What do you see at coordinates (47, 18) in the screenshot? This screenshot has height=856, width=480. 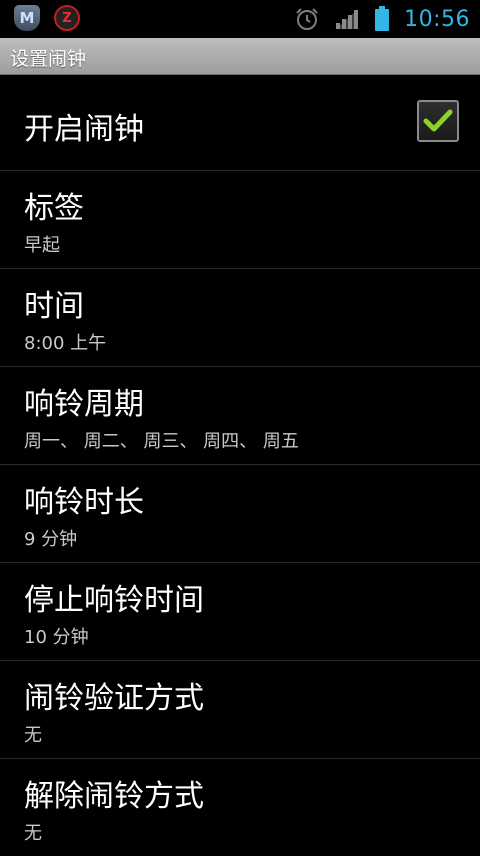 I see `notification-icons: M Z` at bounding box center [47, 18].